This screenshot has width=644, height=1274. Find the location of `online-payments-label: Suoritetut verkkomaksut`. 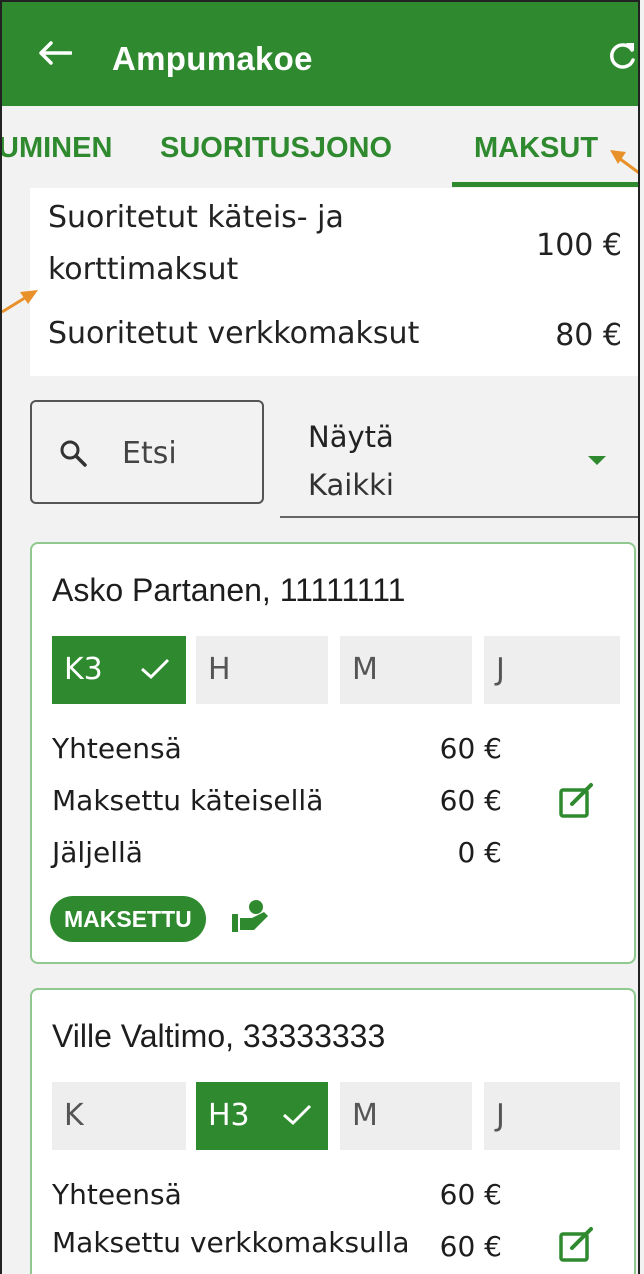

online-payments-label: Suoritetut verkkomaksut is located at coordinates (234, 333).